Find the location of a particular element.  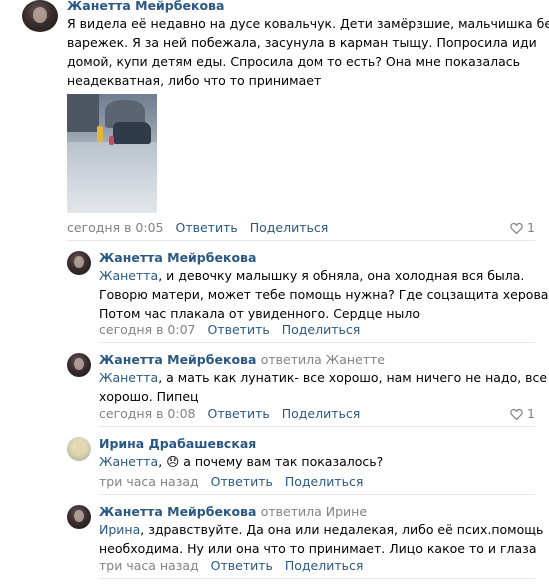

comment-footer: сегодня в 0:05 Ответить Поделиться is located at coordinates (197, 227).